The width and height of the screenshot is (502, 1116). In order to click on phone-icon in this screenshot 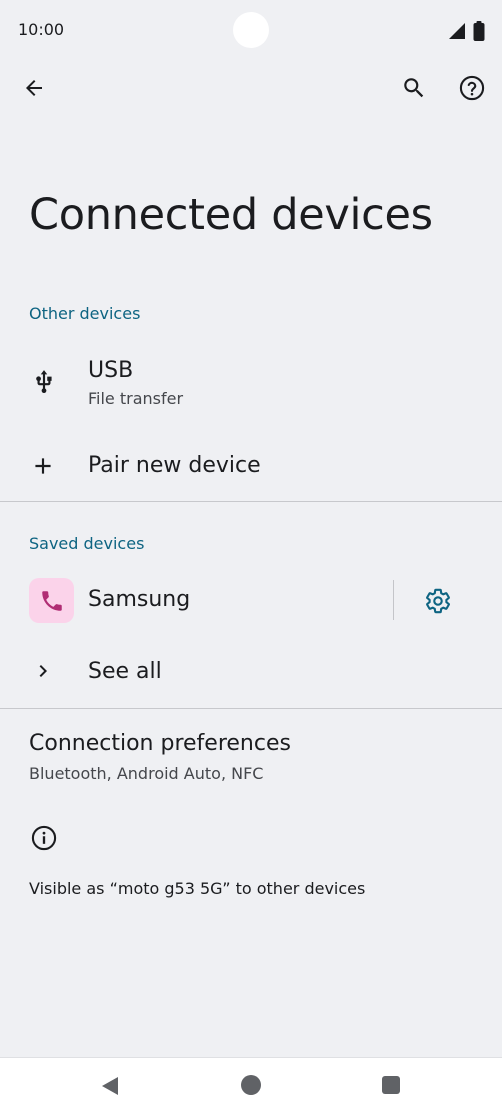, I will do `click(51, 600)`.